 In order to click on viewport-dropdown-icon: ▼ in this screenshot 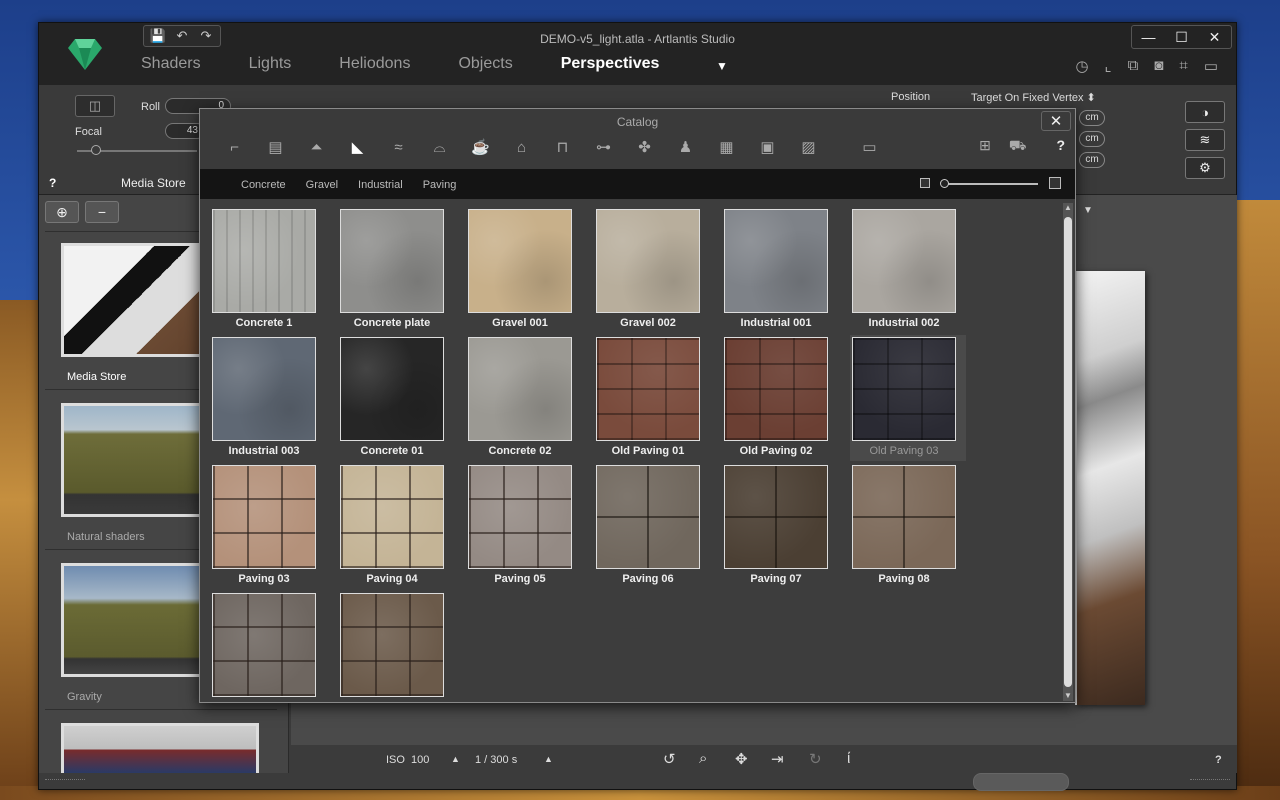, I will do `click(1088, 210)`.